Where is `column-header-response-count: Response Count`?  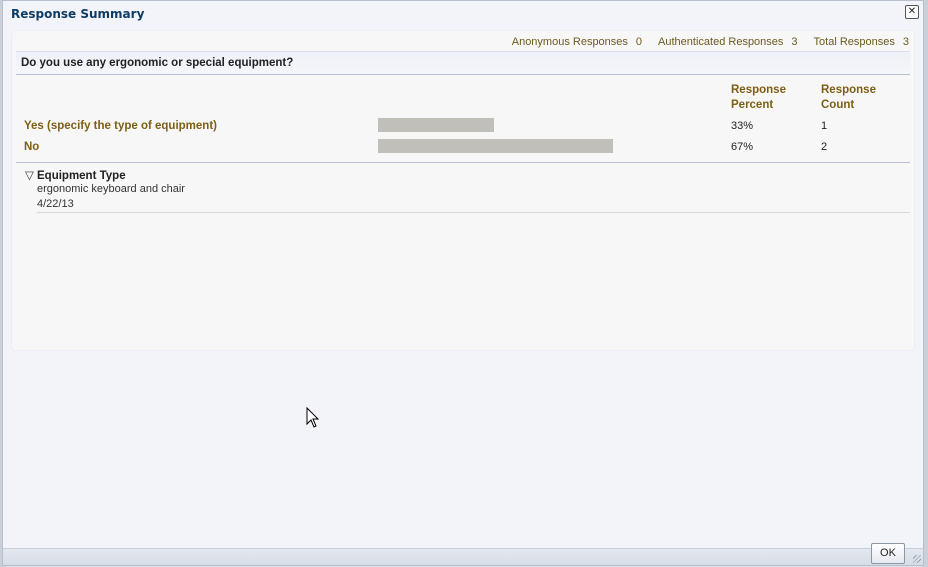
column-header-response-count: Response Count is located at coordinates (848, 97).